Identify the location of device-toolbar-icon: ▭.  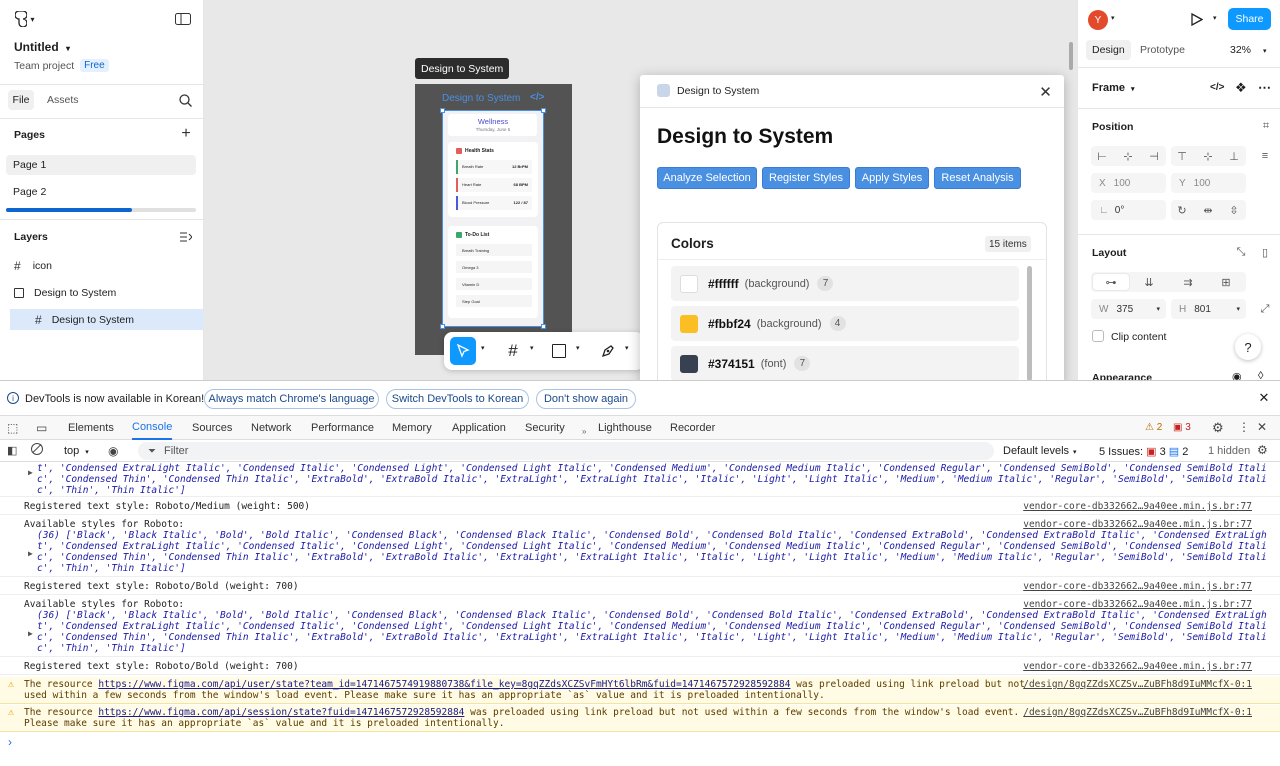
(41, 428).